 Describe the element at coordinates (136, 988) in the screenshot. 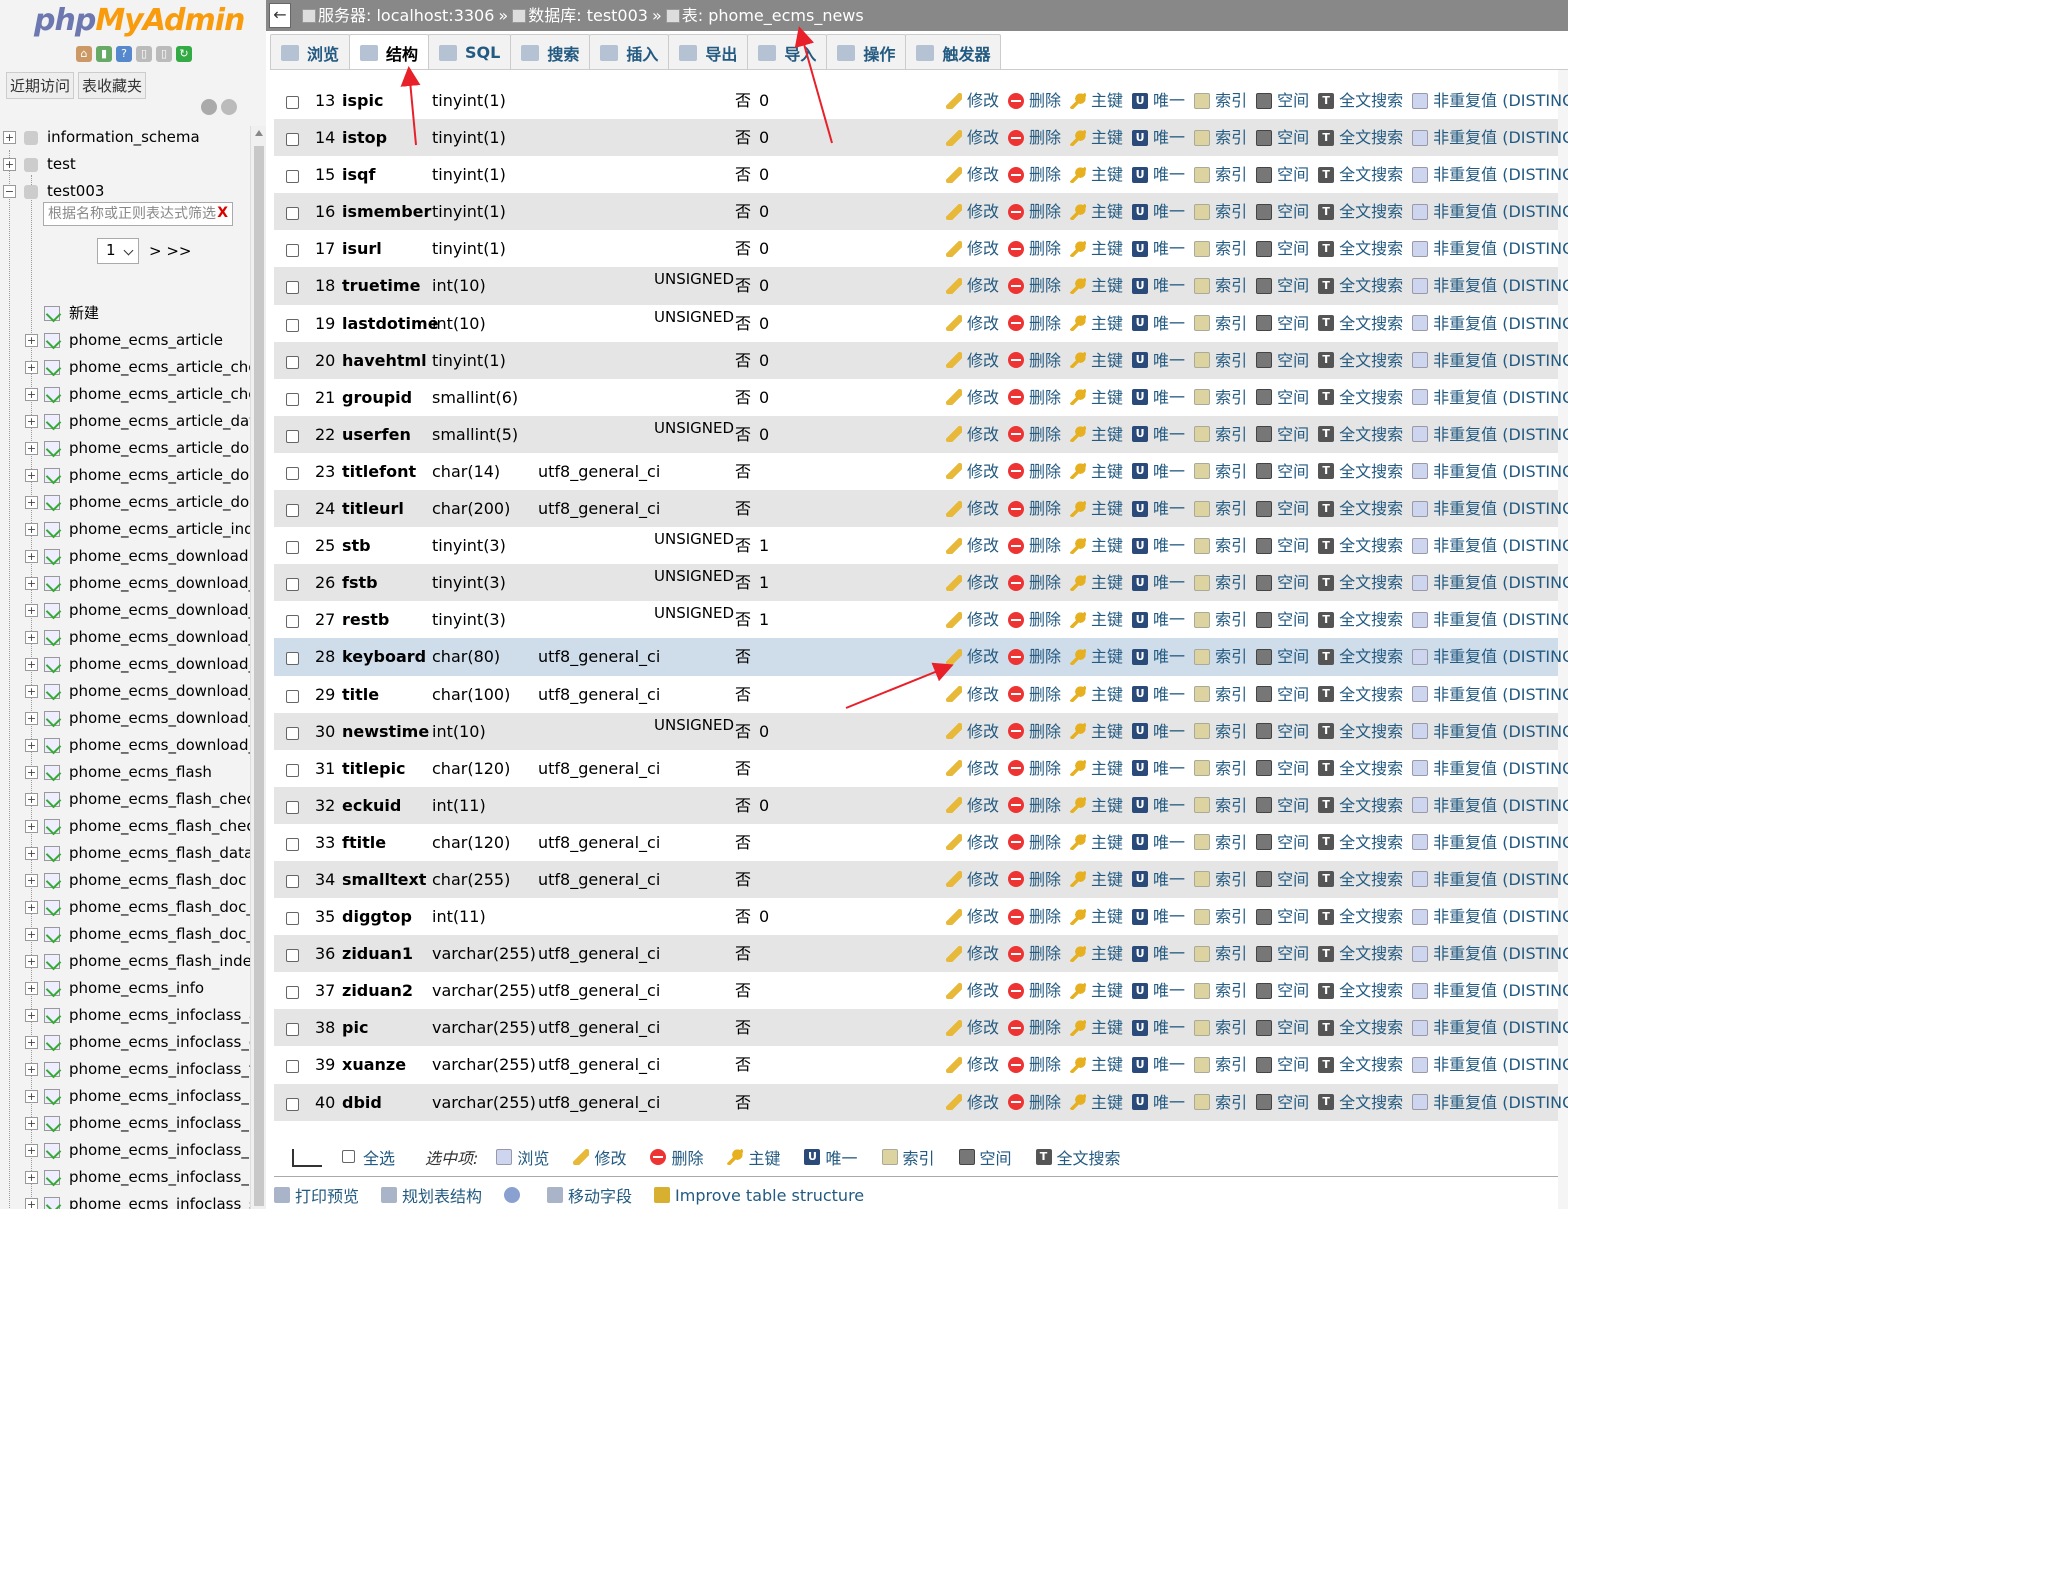

I see `sidebar-table-name: phome_ecms_info` at that location.